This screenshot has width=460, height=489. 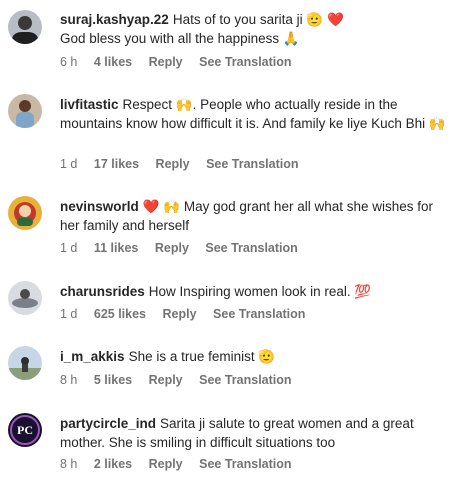 What do you see at coordinates (116, 248) in the screenshot?
I see `likes-count: 11 likes` at bounding box center [116, 248].